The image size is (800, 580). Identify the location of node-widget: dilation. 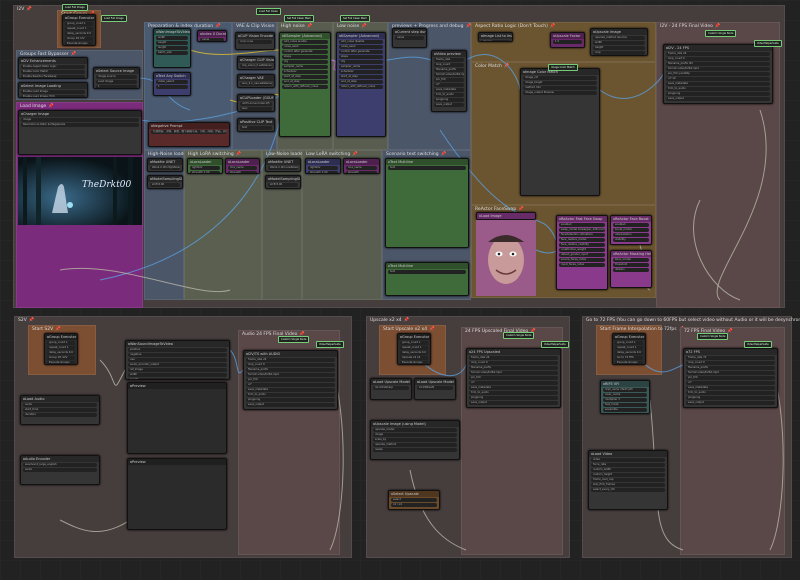
(631, 270).